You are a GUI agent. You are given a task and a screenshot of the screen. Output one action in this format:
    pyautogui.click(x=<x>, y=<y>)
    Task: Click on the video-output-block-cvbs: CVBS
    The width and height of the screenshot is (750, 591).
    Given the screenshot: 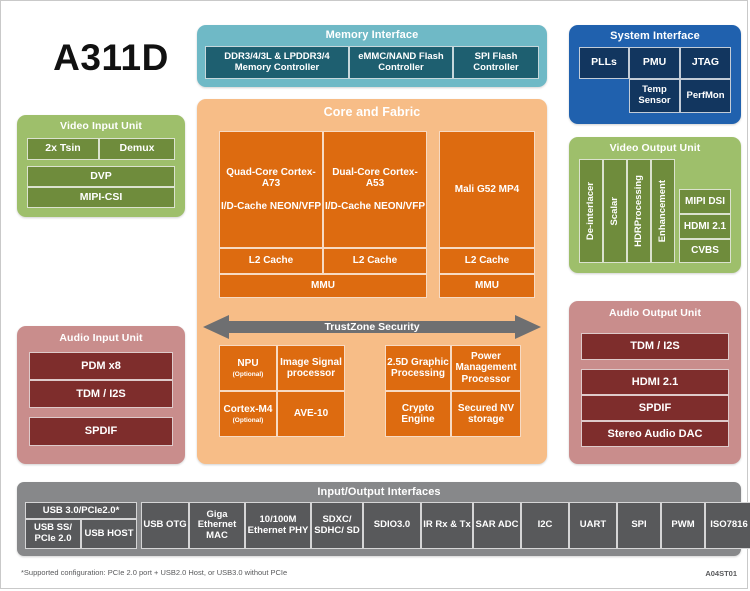 What is the action you would take?
    pyautogui.click(x=705, y=251)
    